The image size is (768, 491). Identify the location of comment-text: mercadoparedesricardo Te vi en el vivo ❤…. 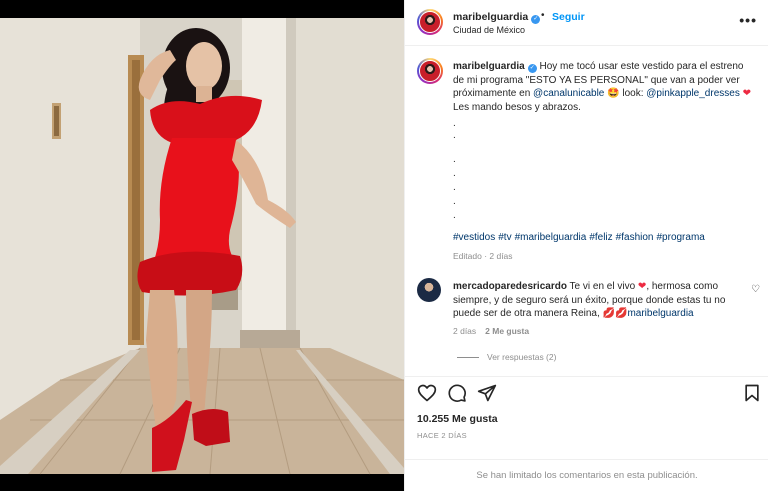
(601, 300).